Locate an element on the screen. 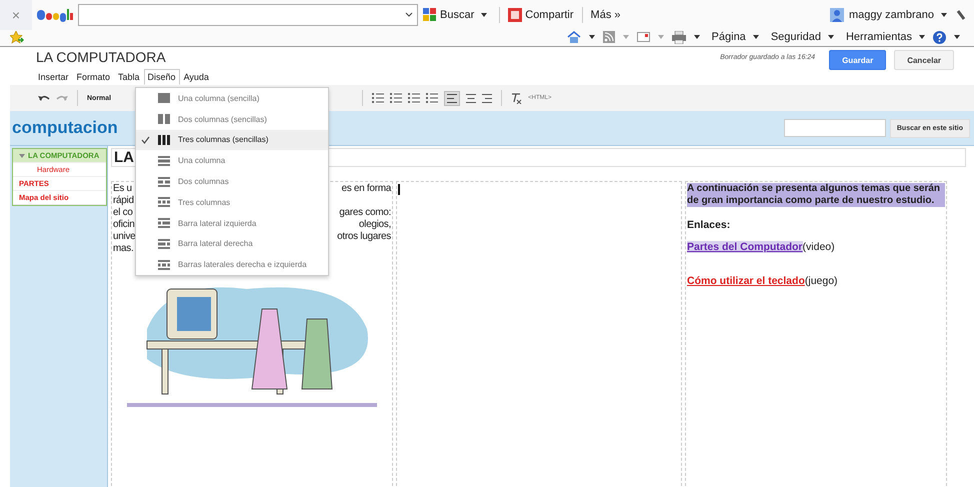  layout-menu-item: Dos columnas (sencillas) is located at coordinates (232, 119).